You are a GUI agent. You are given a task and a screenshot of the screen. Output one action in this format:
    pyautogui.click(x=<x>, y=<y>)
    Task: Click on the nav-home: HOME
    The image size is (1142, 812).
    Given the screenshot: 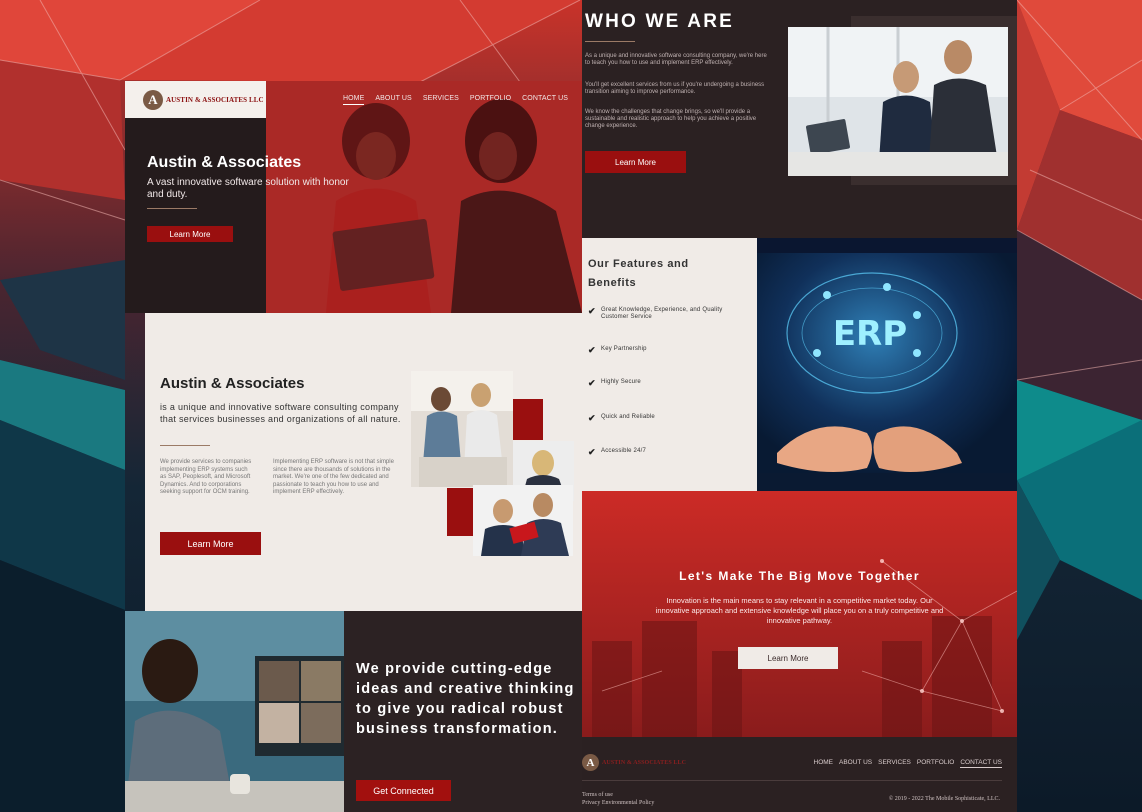 What is the action you would take?
    pyautogui.click(x=353, y=100)
    